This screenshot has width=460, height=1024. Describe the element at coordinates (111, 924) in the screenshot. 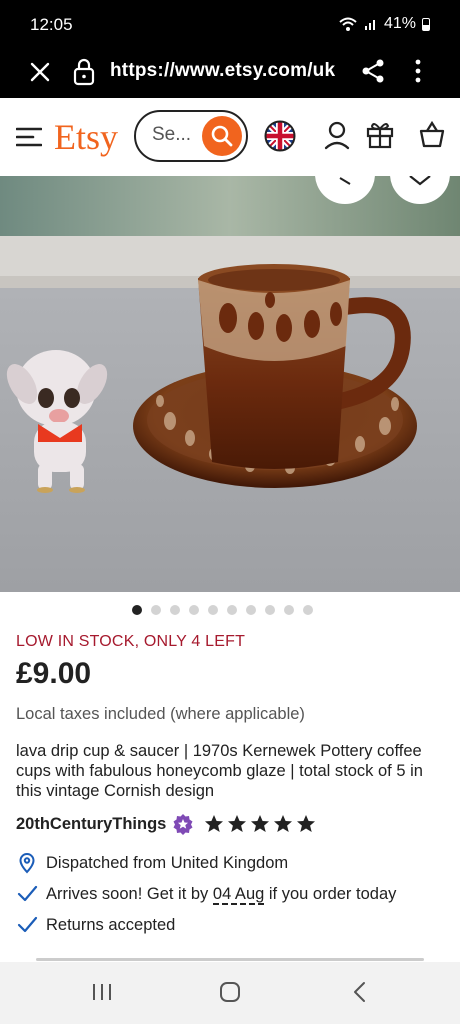

I see `returns-text: Returns accepted` at that location.